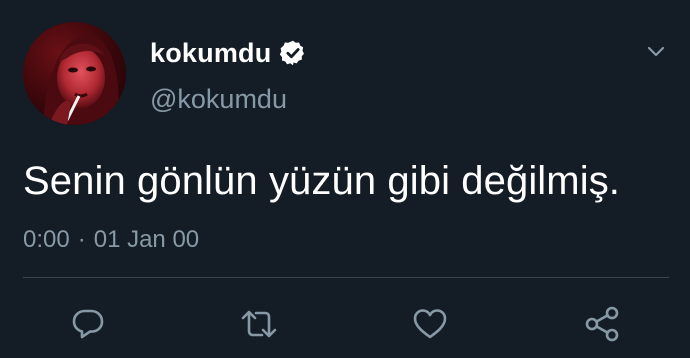 This screenshot has width=690, height=358. I want to click on share-button, so click(602, 324).